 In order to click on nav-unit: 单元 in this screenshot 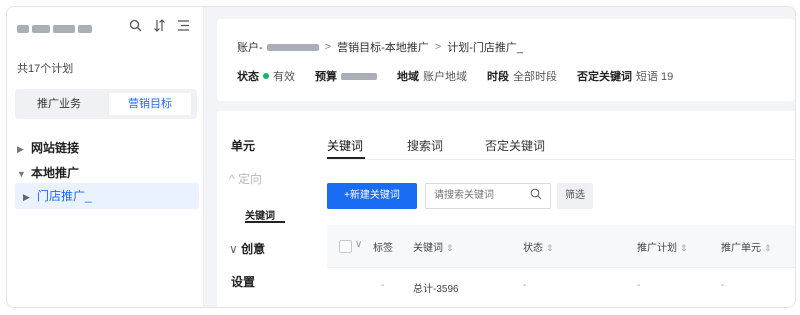, I will do `click(243, 145)`.